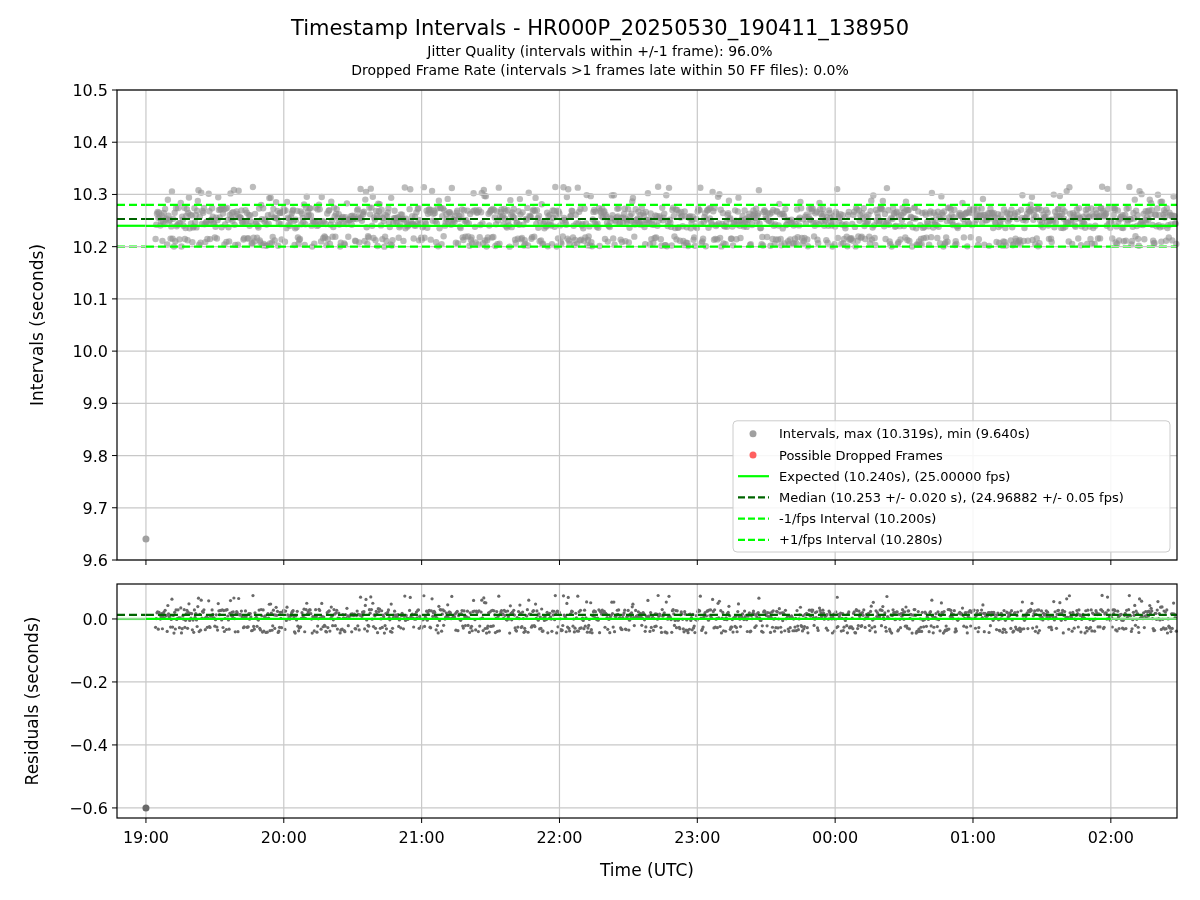 The width and height of the screenshot is (1200, 900). Describe the element at coordinates (861, 540) in the screenshot. I see `legend-label: +1/fps Interval (10.280s)` at that location.